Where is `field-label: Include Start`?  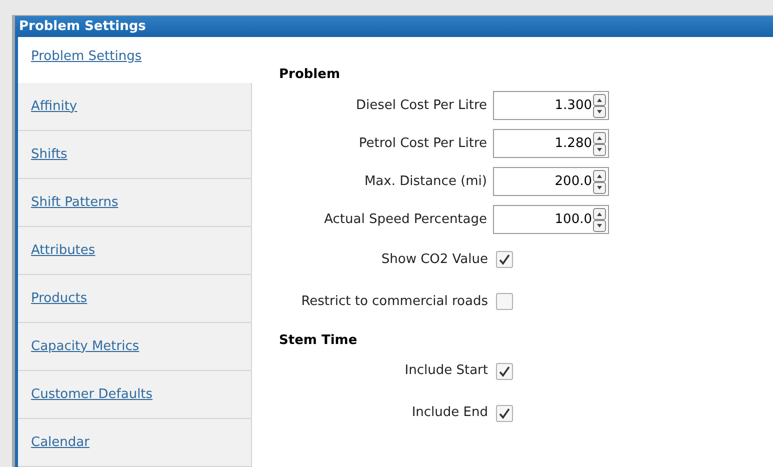
field-label: Include Start is located at coordinates (446, 371).